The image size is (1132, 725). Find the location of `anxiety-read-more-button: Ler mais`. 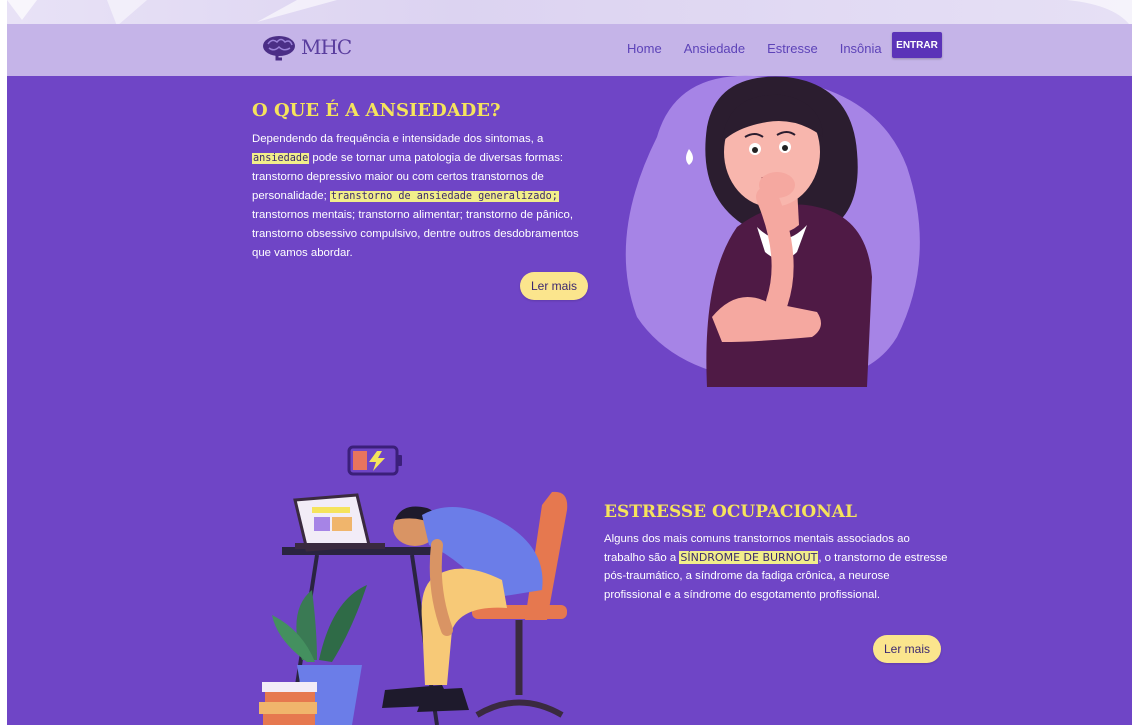

anxiety-read-more-button: Ler mais is located at coordinates (554, 286).